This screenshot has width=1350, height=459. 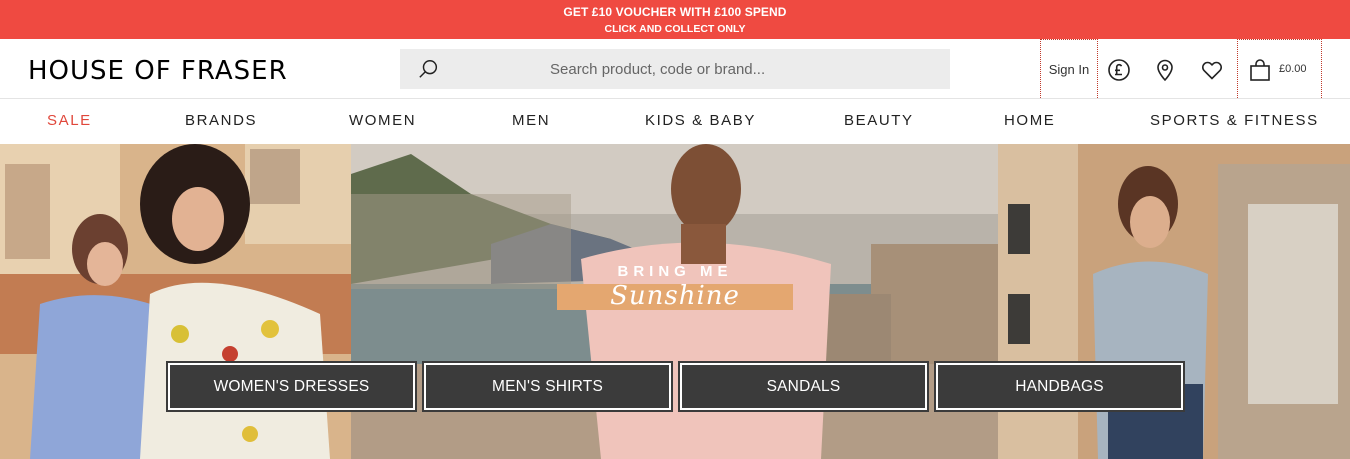 What do you see at coordinates (547, 386) in the screenshot?
I see `mens-shirts-button: MEN'S SHIRTS` at bounding box center [547, 386].